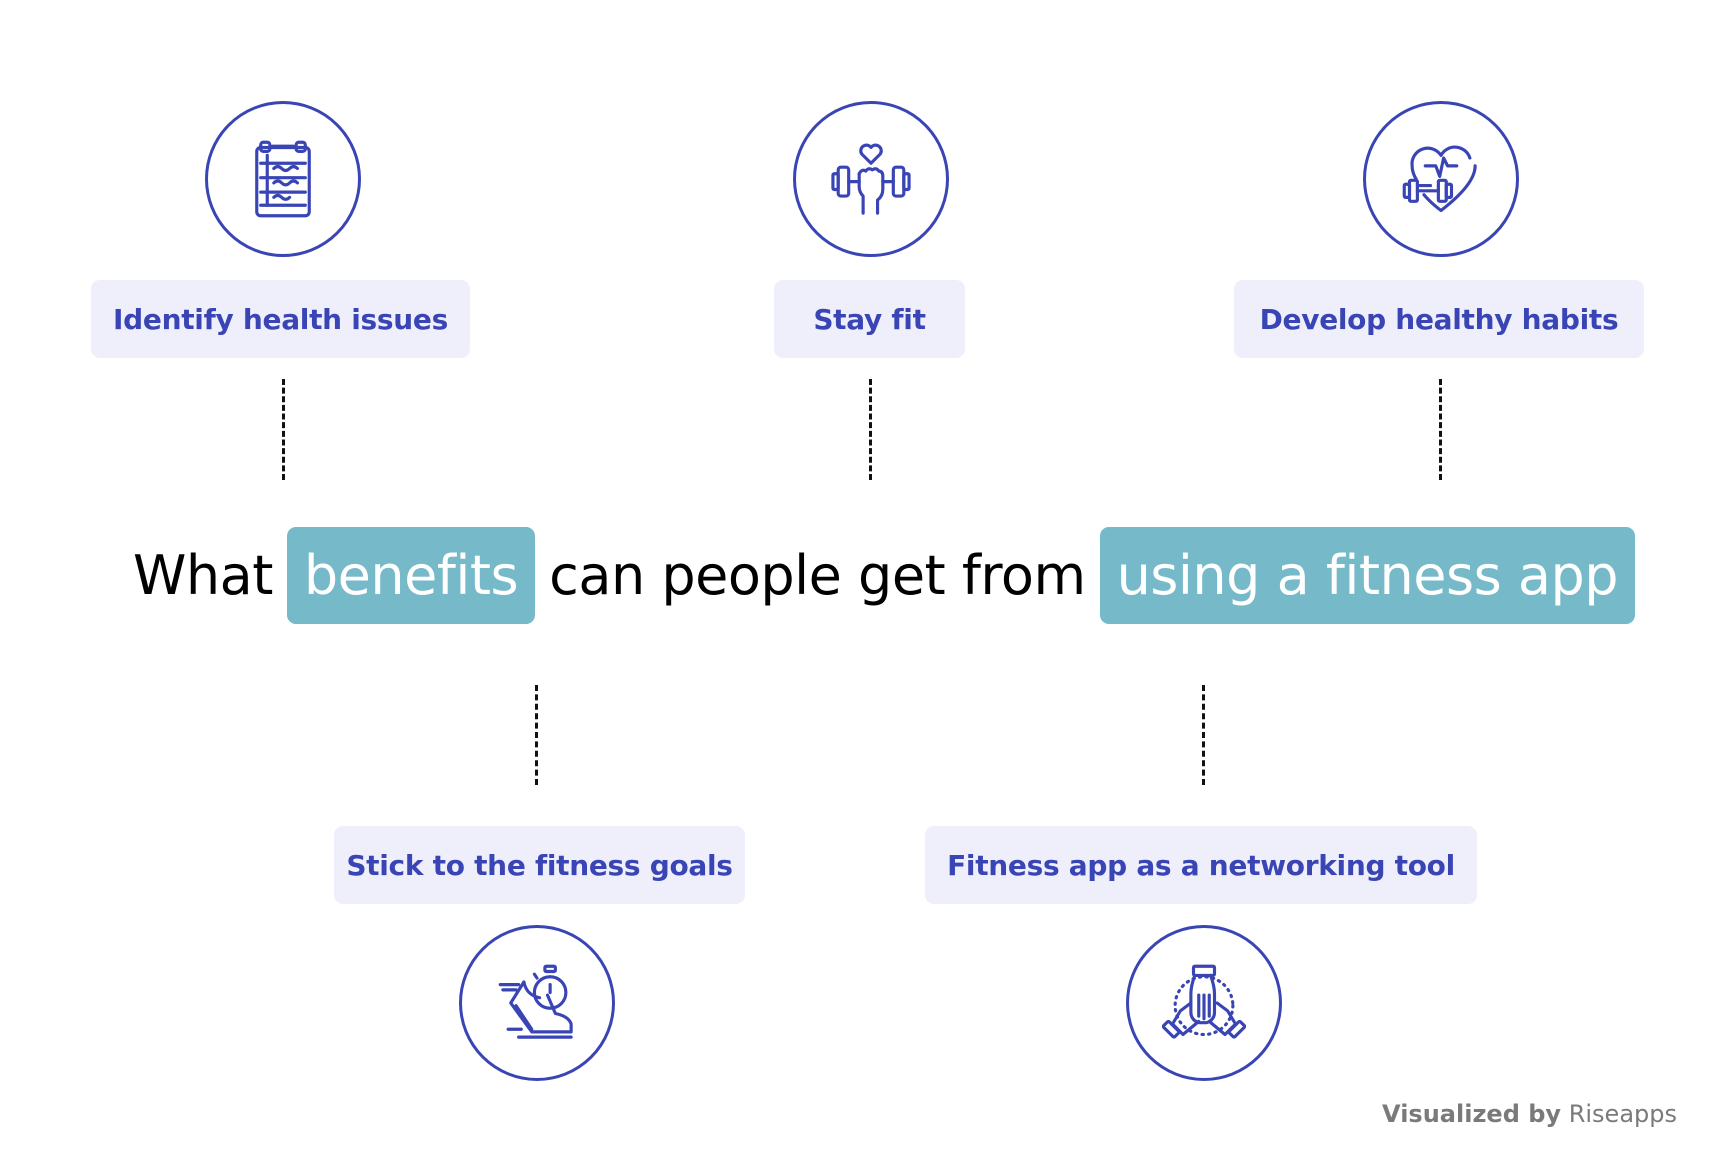 The width and height of the screenshot is (1730, 1166). I want to click on heart-dumbbell-icon, so click(1439, 179).